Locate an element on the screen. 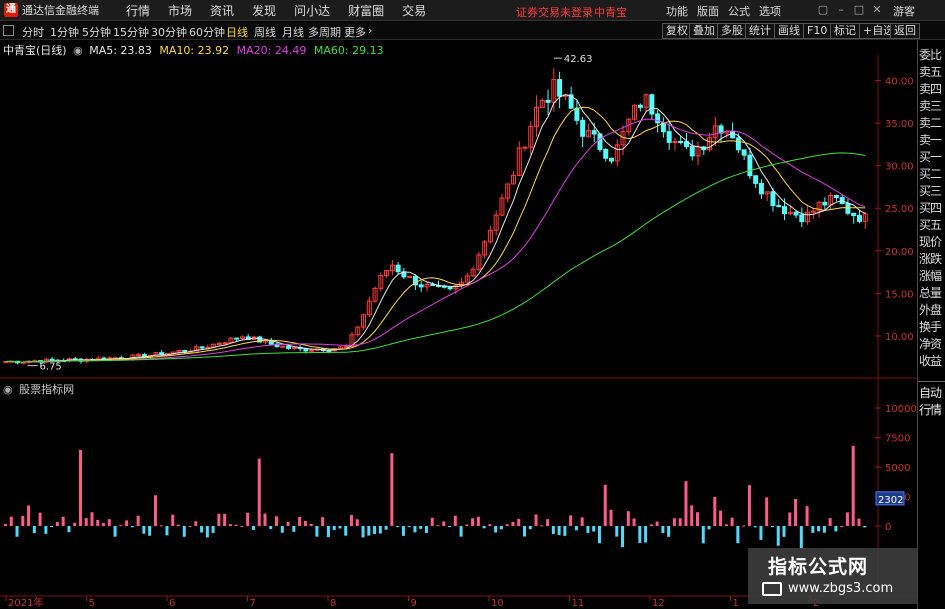 The image size is (945, 609). rp-ask2: 卖二 is located at coordinates (932, 123).